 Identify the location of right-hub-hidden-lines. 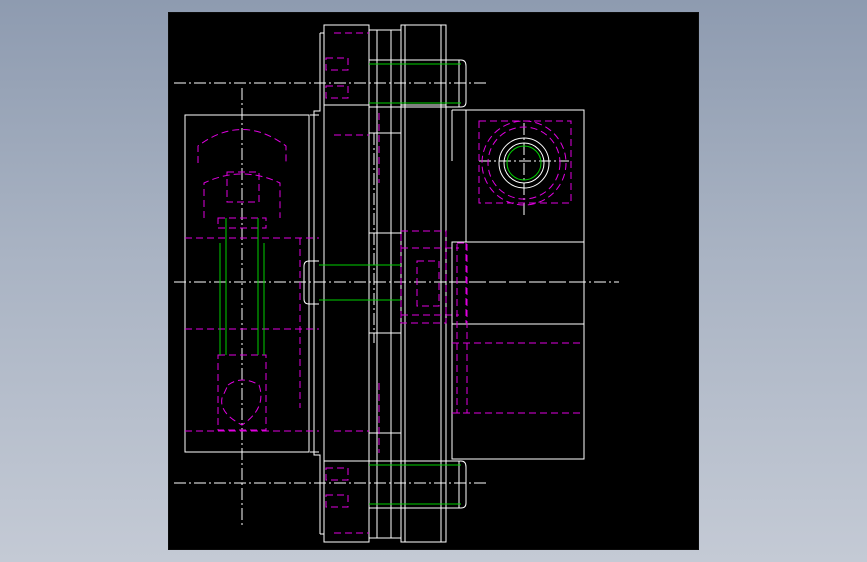
(518, 267).